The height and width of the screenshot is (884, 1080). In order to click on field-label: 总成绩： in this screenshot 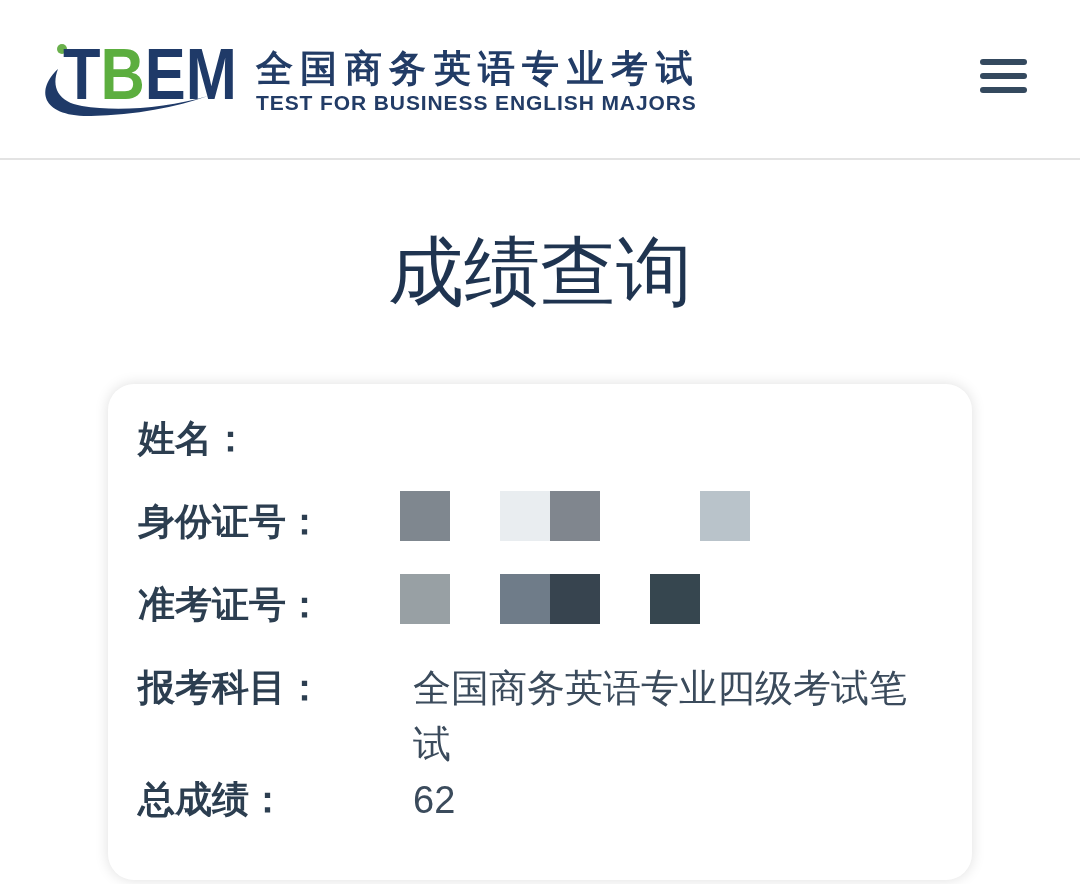, I will do `click(212, 800)`.